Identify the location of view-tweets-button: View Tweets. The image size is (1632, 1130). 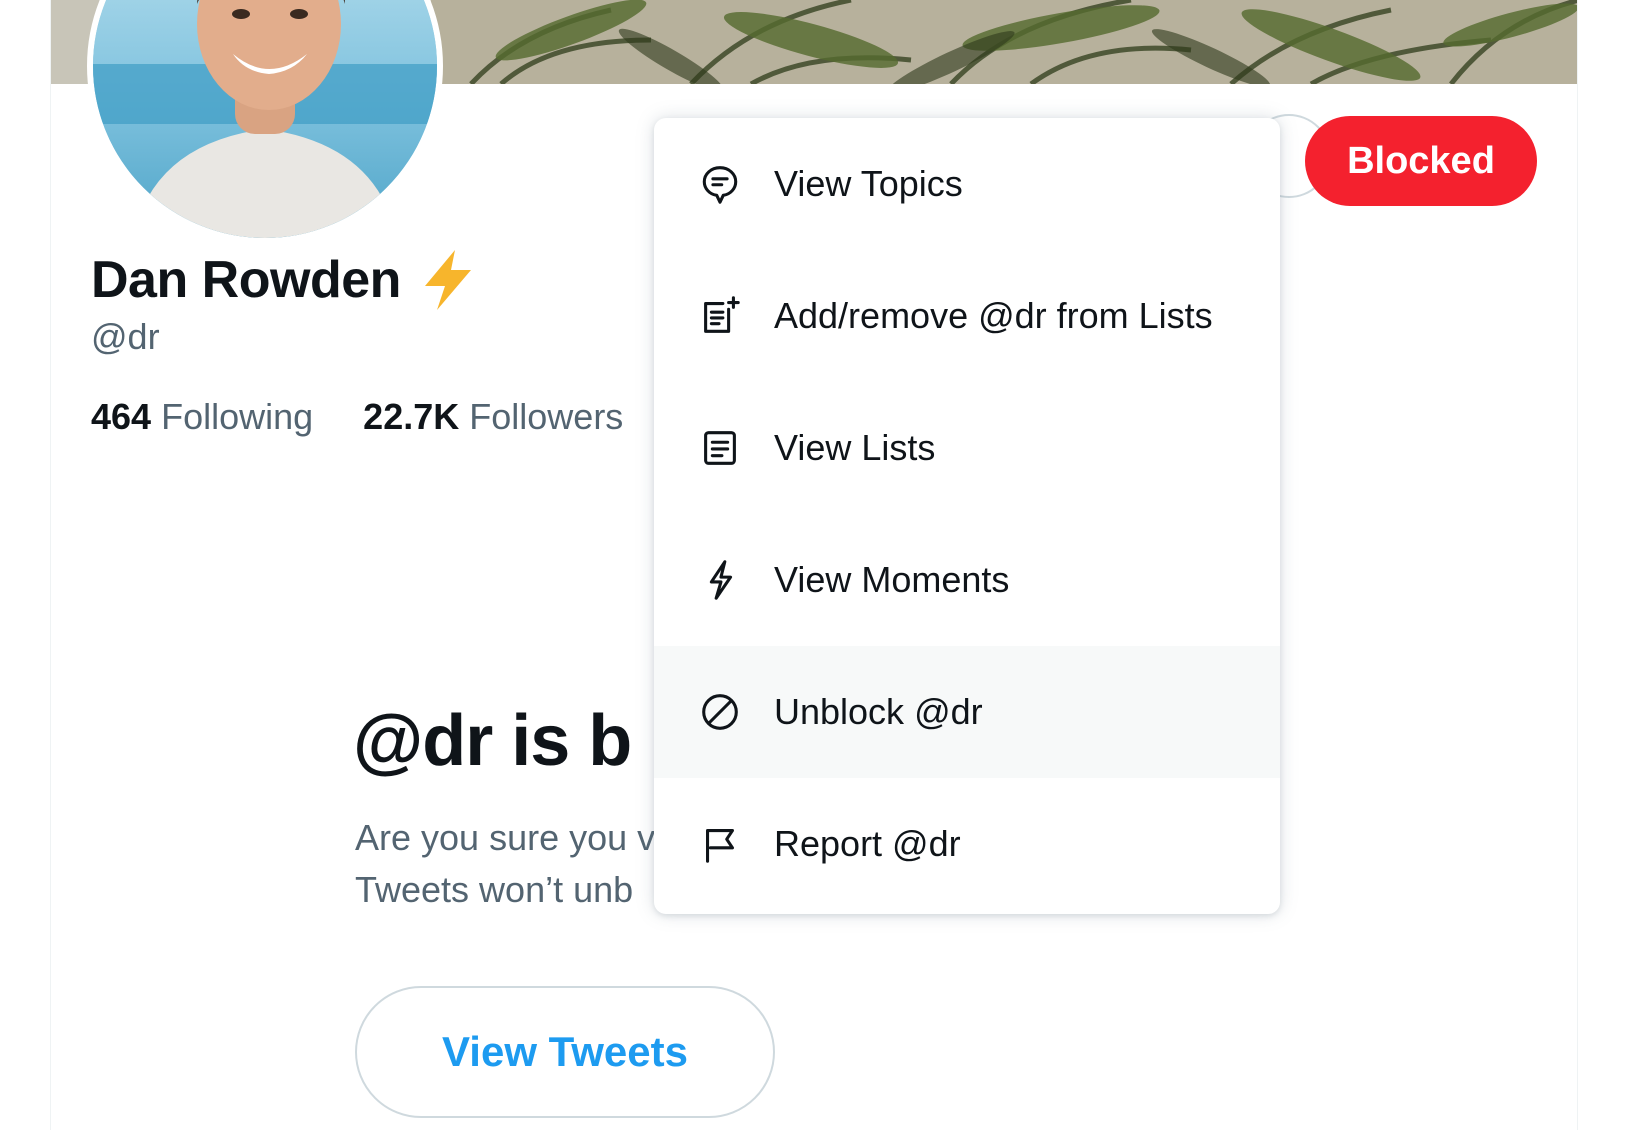
(565, 1052).